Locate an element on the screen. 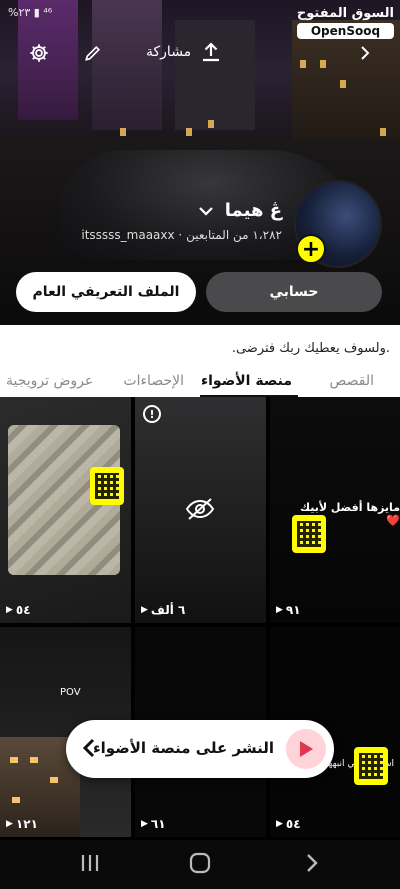 This screenshot has width=400, height=889. chevron-left-icon is located at coordinates (89, 750).